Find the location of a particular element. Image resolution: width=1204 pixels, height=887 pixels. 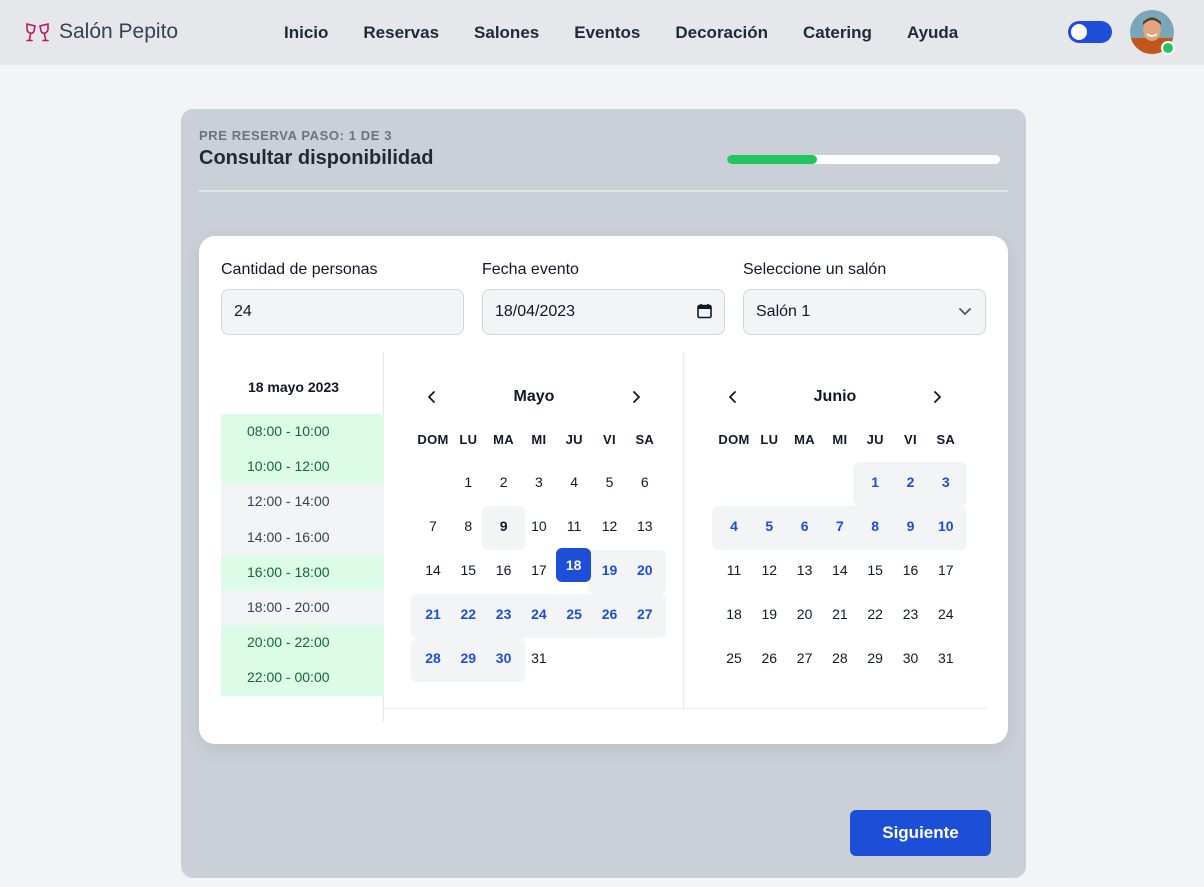

calendar-day-in-range: 30 is located at coordinates (504, 658).